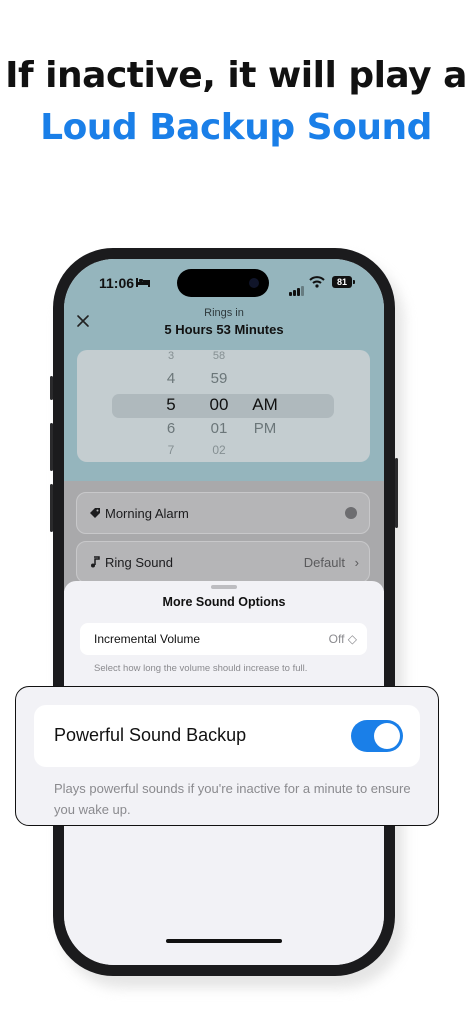 The width and height of the screenshot is (472, 1024). What do you see at coordinates (236, 127) in the screenshot?
I see `headline-line-2: Loud Backup Sound` at bounding box center [236, 127].